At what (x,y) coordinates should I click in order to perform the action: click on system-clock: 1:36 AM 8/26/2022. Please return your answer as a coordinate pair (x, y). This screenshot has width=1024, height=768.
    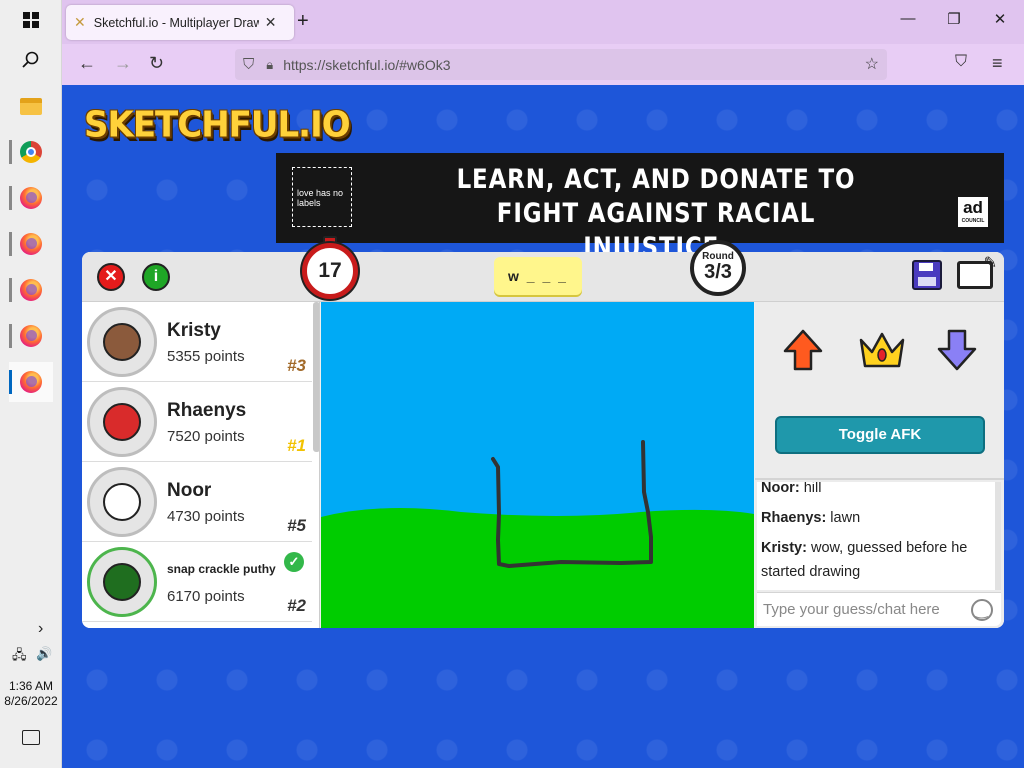
    Looking at the image, I should click on (31, 694).